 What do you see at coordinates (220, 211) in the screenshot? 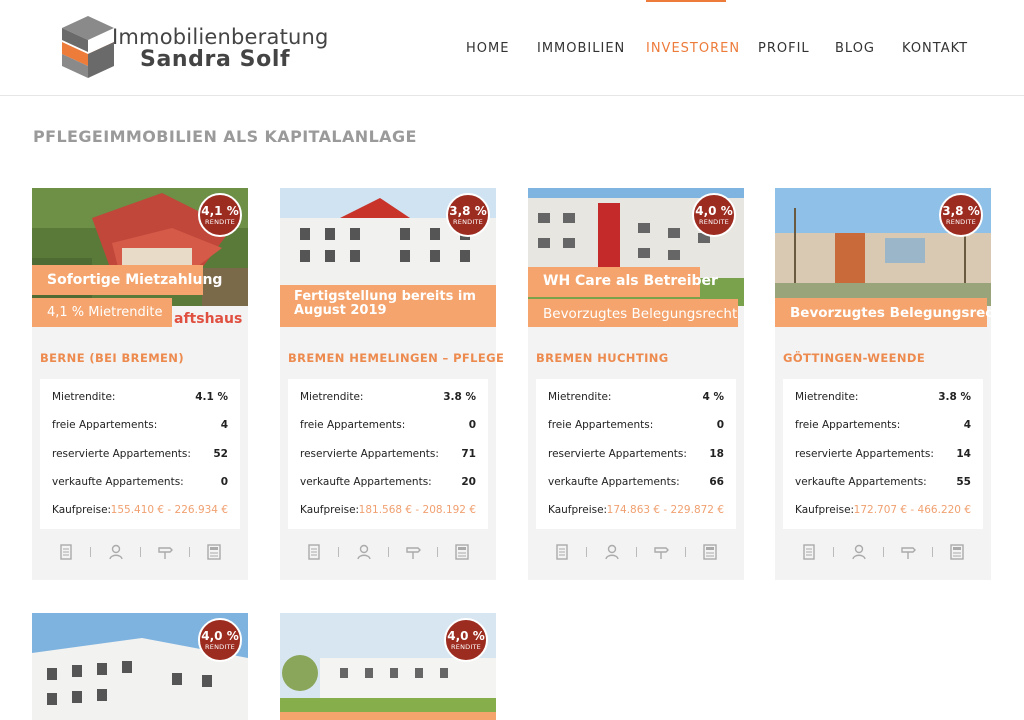
I see `badge-value: 4,1 %` at bounding box center [220, 211].